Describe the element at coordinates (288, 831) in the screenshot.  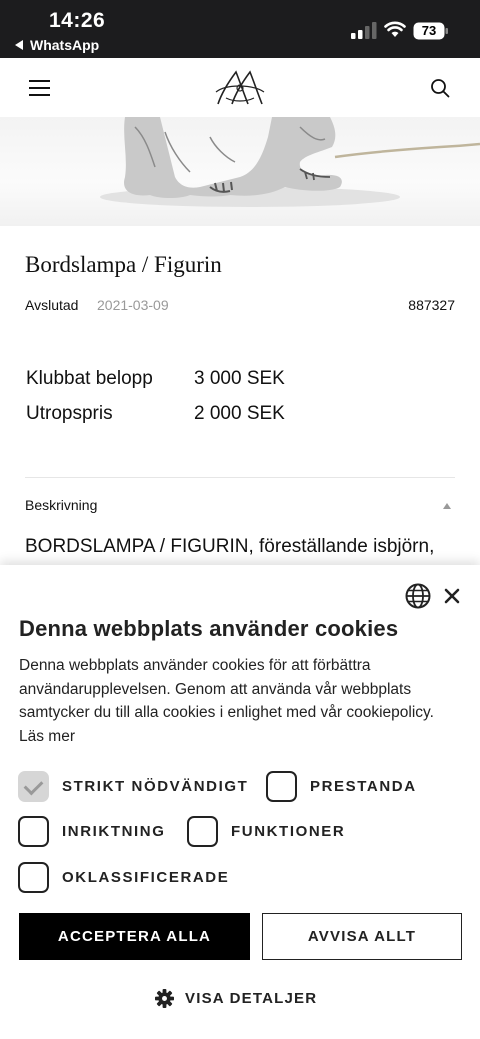
I see `option-label: FUNKTIONER` at that location.